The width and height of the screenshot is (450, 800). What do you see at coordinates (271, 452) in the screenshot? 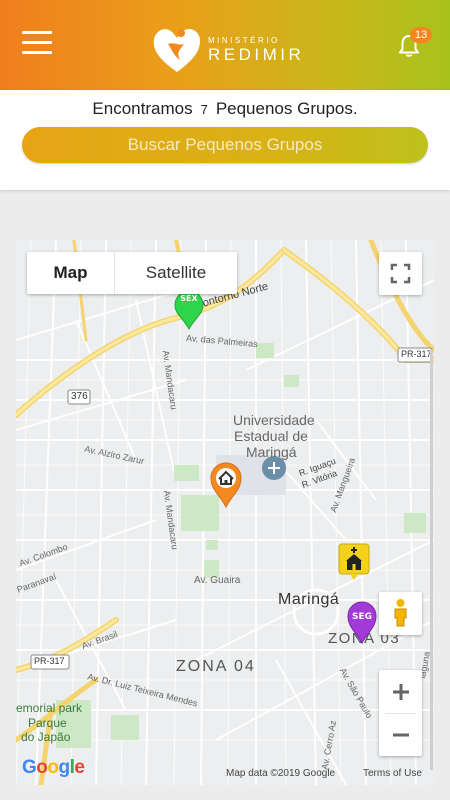
I see `map-label-university-3: Maringá` at bounding box center [271, 452].